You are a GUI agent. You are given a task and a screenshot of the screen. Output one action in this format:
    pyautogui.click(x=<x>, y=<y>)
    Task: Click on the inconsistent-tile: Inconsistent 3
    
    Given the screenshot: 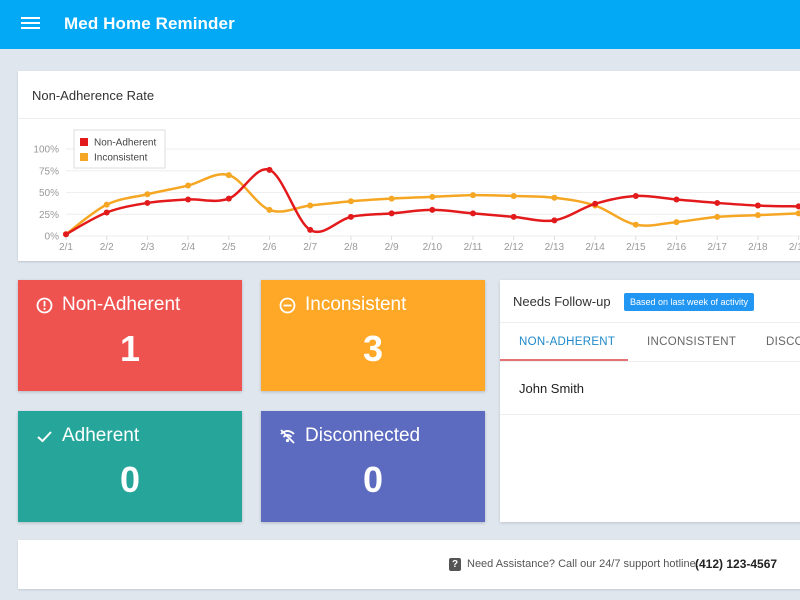 What is the action you would take?
    pyautogui.click(x=373, y=335)
    